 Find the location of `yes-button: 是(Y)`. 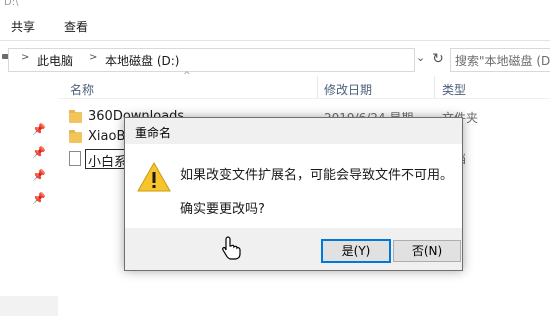

yes-button: 是(Y) is located at coordinates (356, 251).